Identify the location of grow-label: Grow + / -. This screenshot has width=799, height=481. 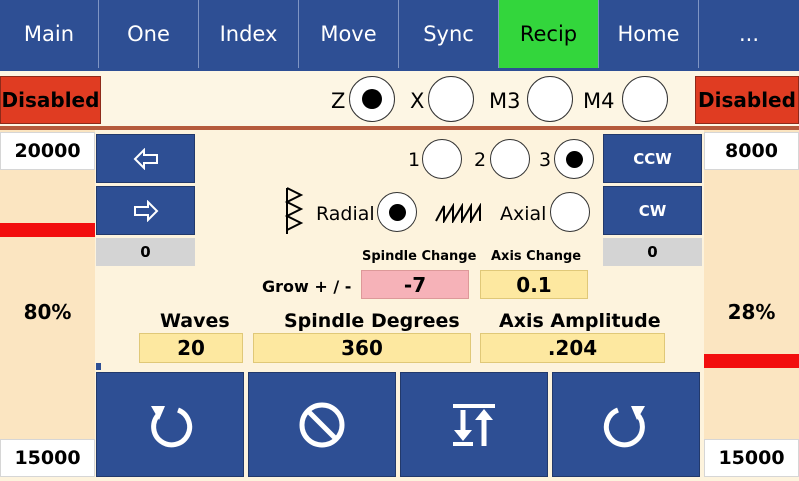
(307, 286).